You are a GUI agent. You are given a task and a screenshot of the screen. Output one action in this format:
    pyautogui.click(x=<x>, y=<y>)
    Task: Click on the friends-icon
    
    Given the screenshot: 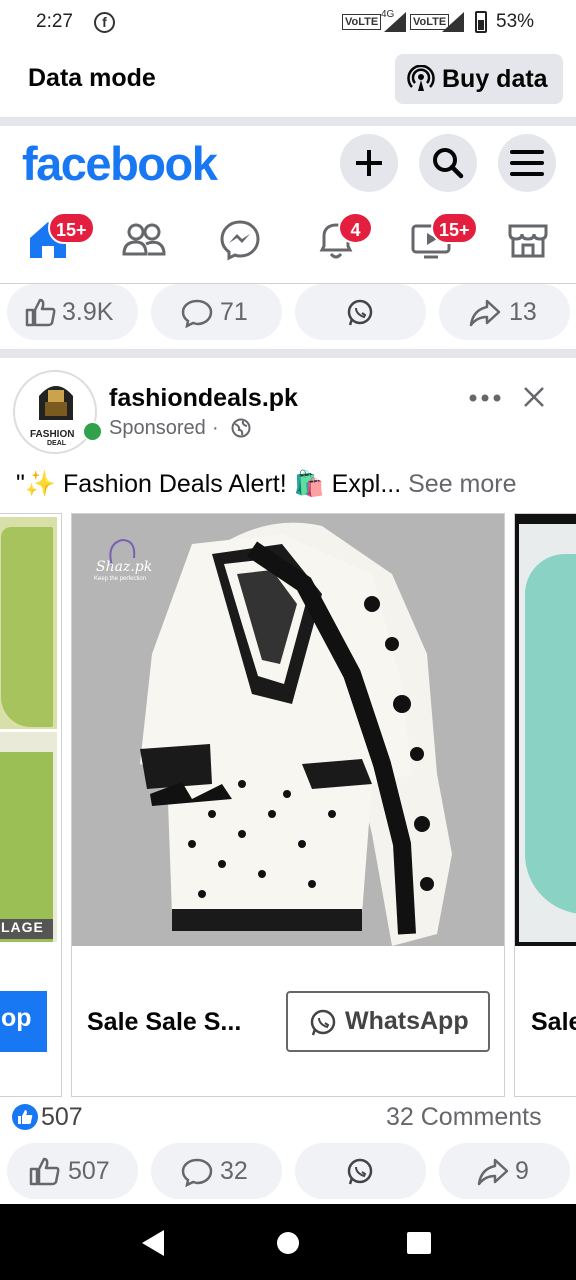 What is the action you would take?
    pyautogui.click(x=144, y=239)
    